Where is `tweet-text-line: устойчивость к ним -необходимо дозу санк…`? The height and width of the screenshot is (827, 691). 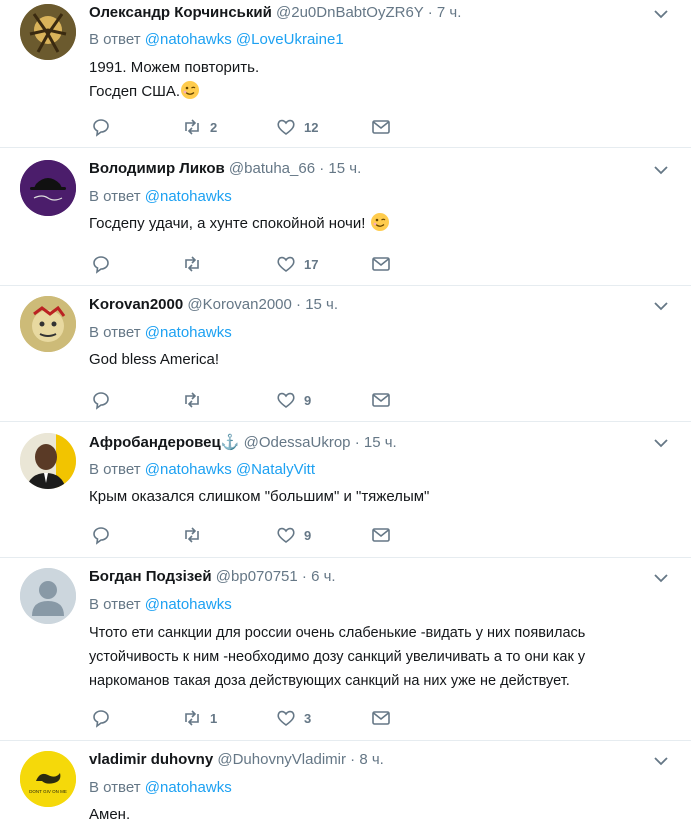
tweet-text-line: устойчивость к ним -необходимо дозу санк… is located at coordinates (337, 657).